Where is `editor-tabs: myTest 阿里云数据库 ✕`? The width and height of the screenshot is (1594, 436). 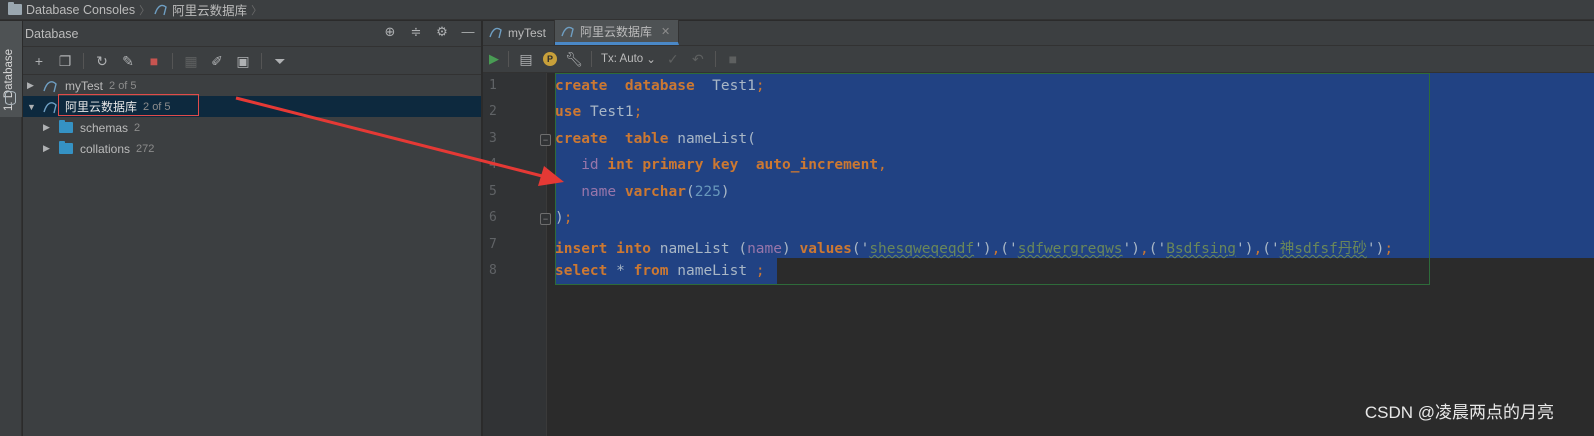
editor-tabs: myTest 阿里云数据库 ✕ is located at coordinates (1038, 33).